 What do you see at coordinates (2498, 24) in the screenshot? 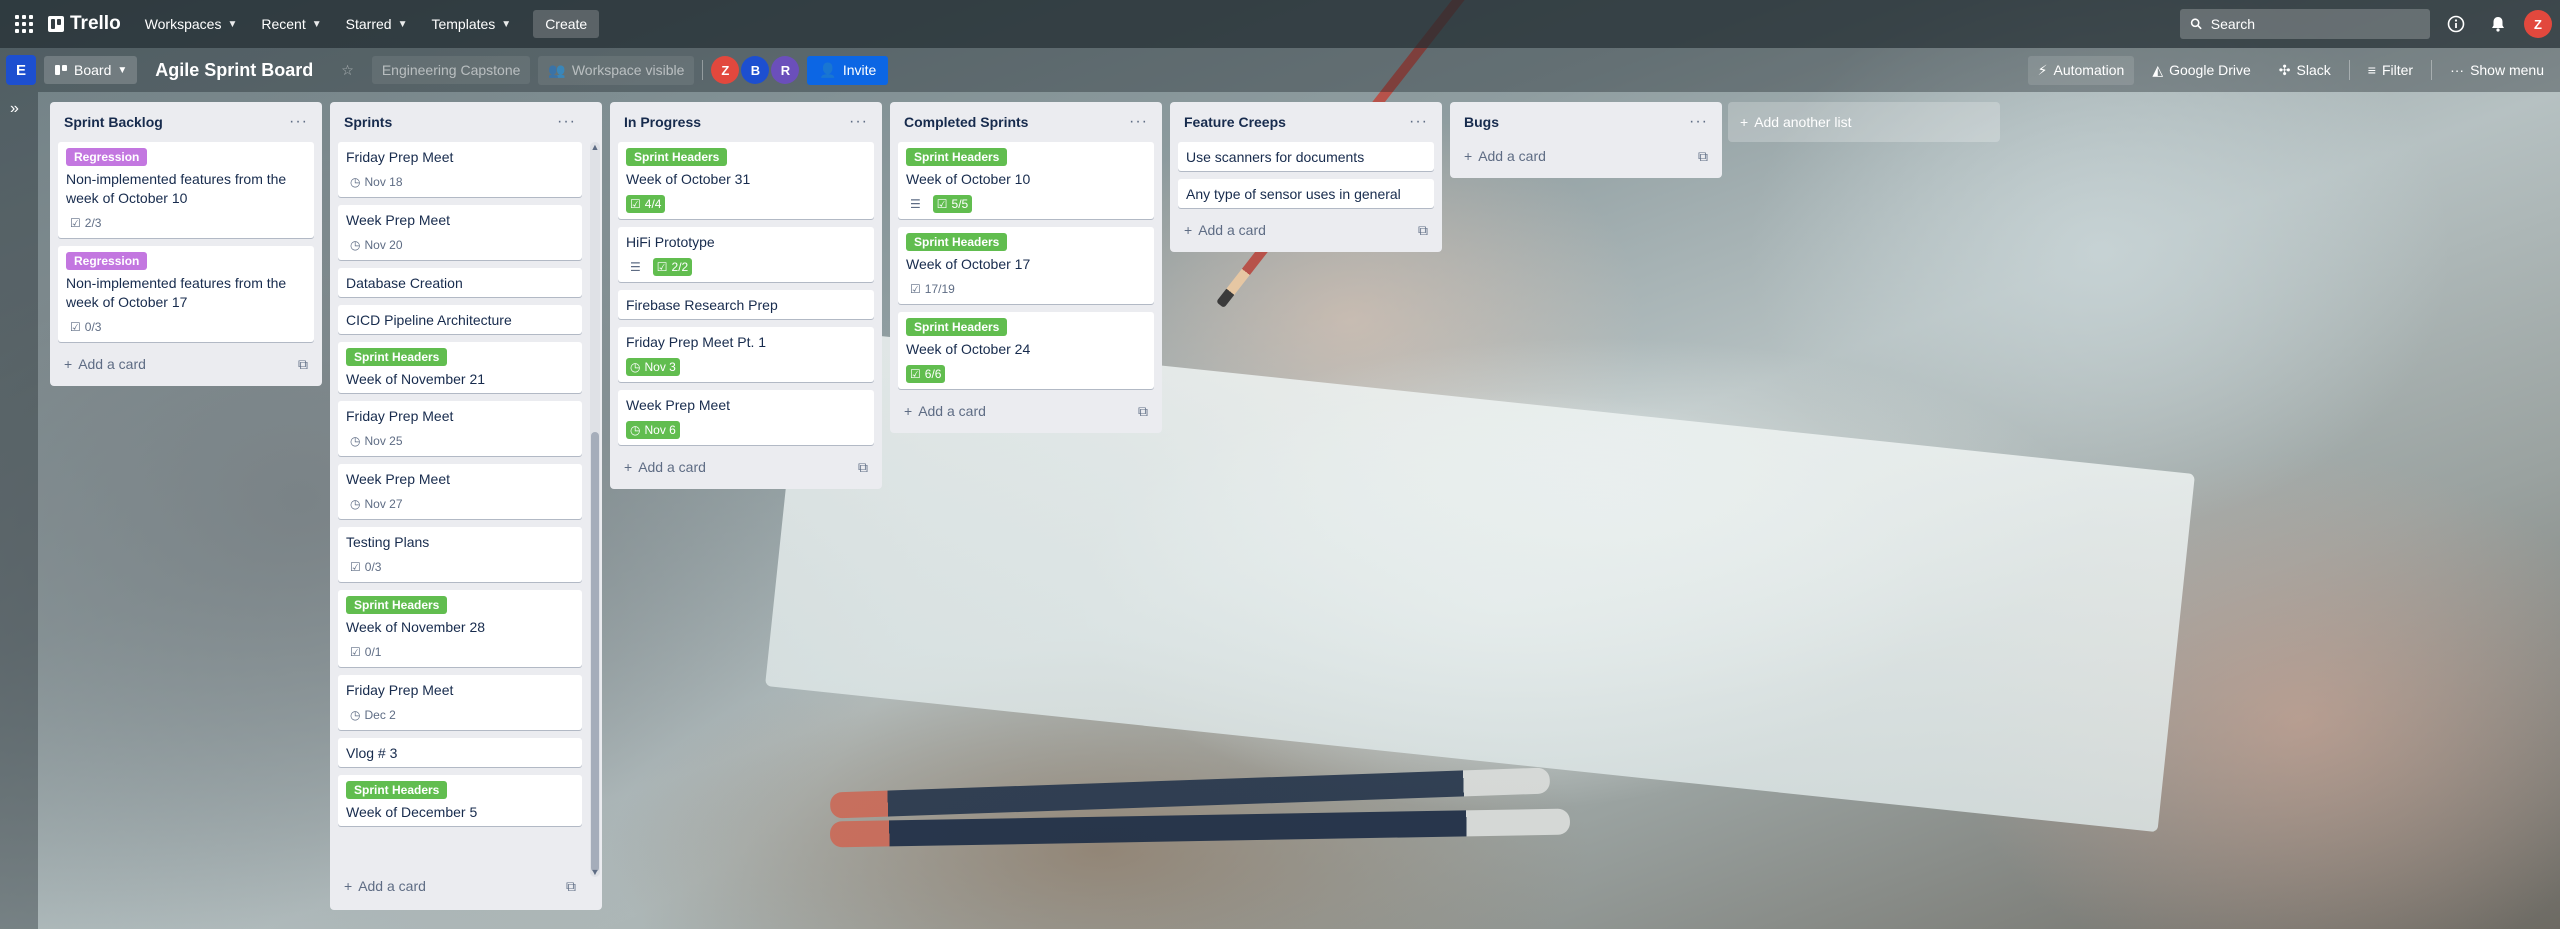
I see `notifications-bell-icon` at bounding box center [2498, 24].